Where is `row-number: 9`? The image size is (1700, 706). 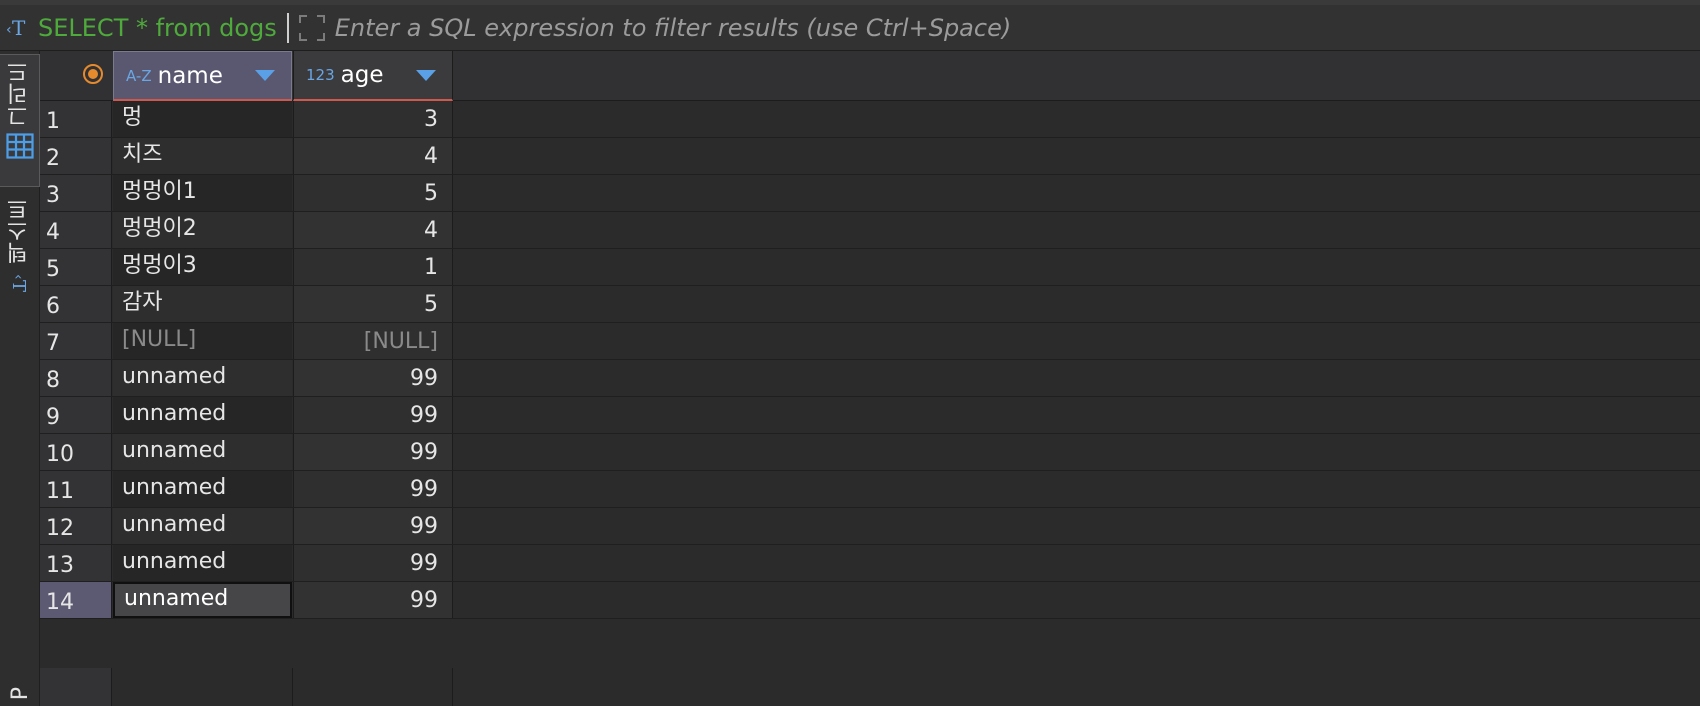
row-number: 9 is located at coordinates (76, 415).